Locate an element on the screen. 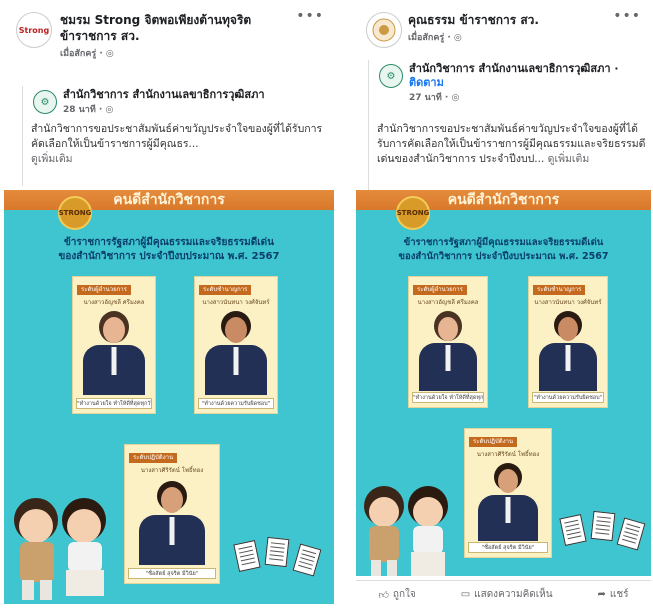  shared-post-meta: 28 นาที · ◎ is located at coordinates (88, 110).